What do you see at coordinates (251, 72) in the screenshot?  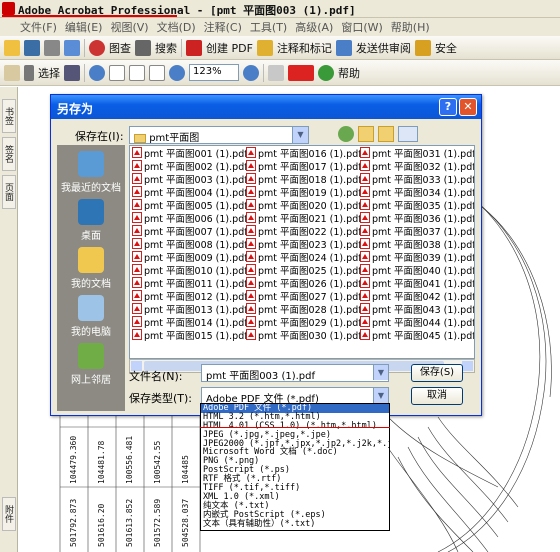 I see `zoom-in-plus-icon` at bounding box center [251, 72].